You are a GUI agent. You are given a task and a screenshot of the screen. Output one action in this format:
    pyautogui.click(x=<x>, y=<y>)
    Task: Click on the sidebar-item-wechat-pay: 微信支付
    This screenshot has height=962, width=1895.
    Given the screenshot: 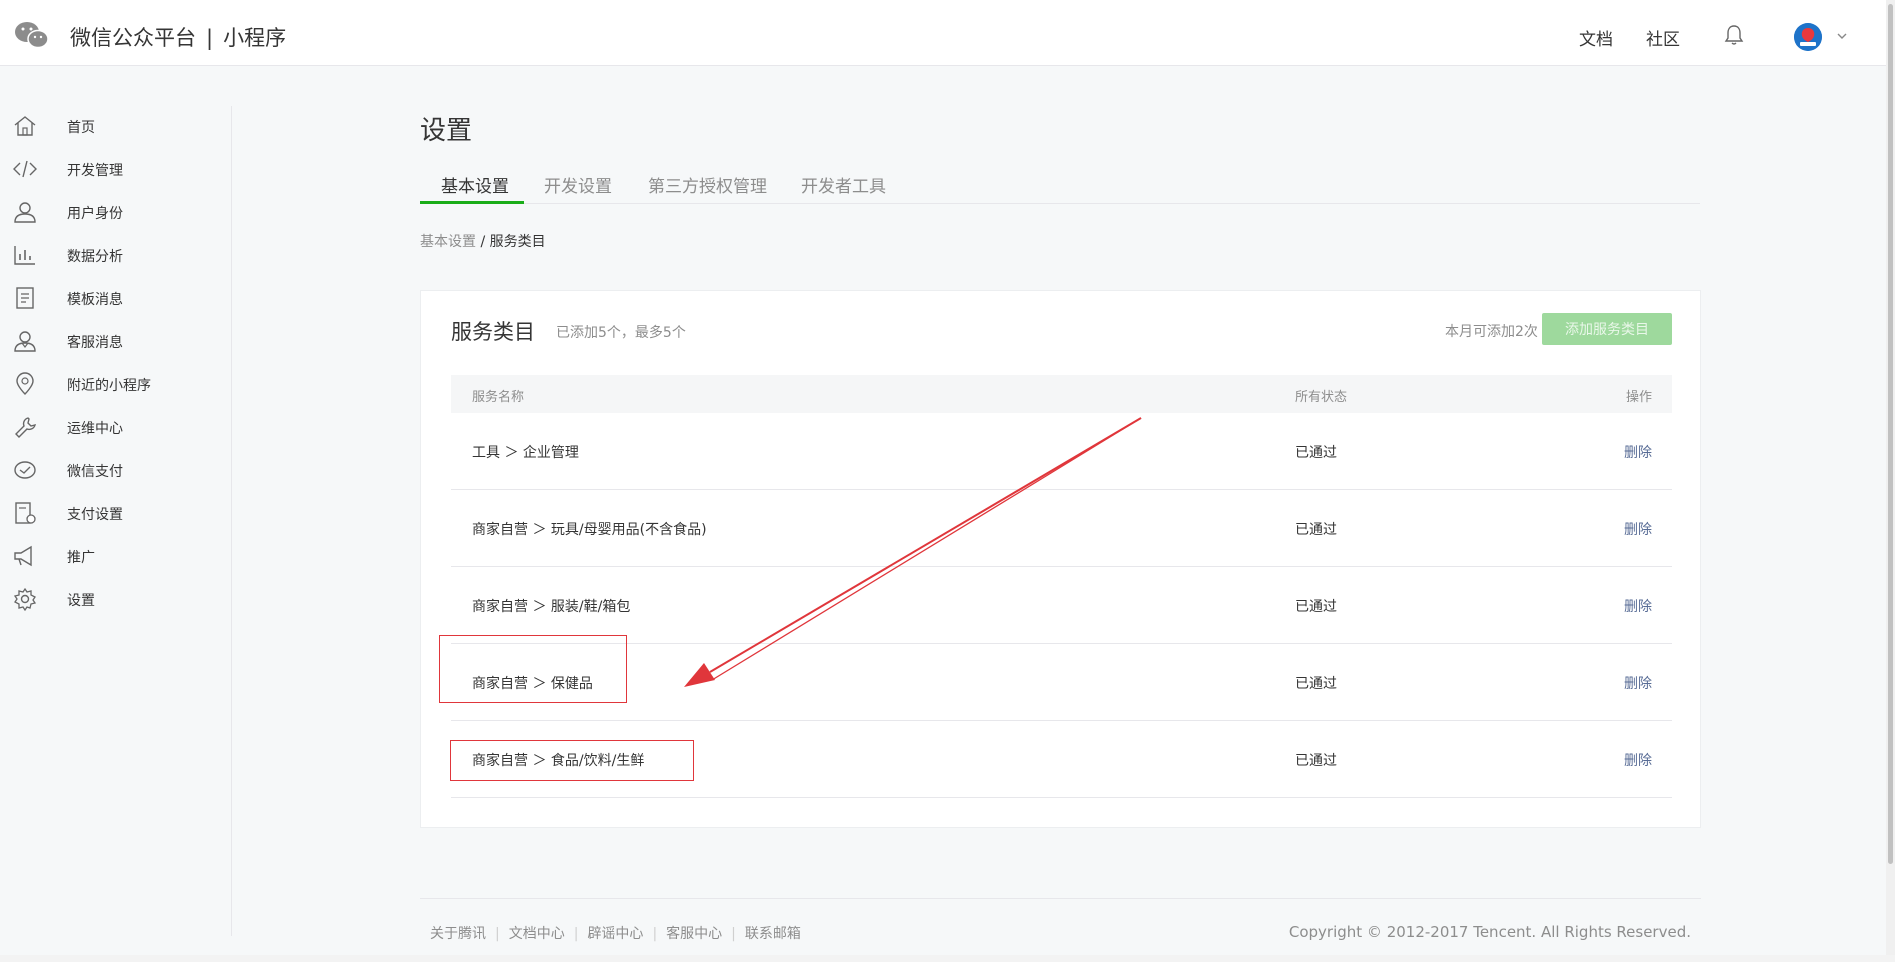 What is the action you would take?
    pyautogui.click(x=115, y=470)
    